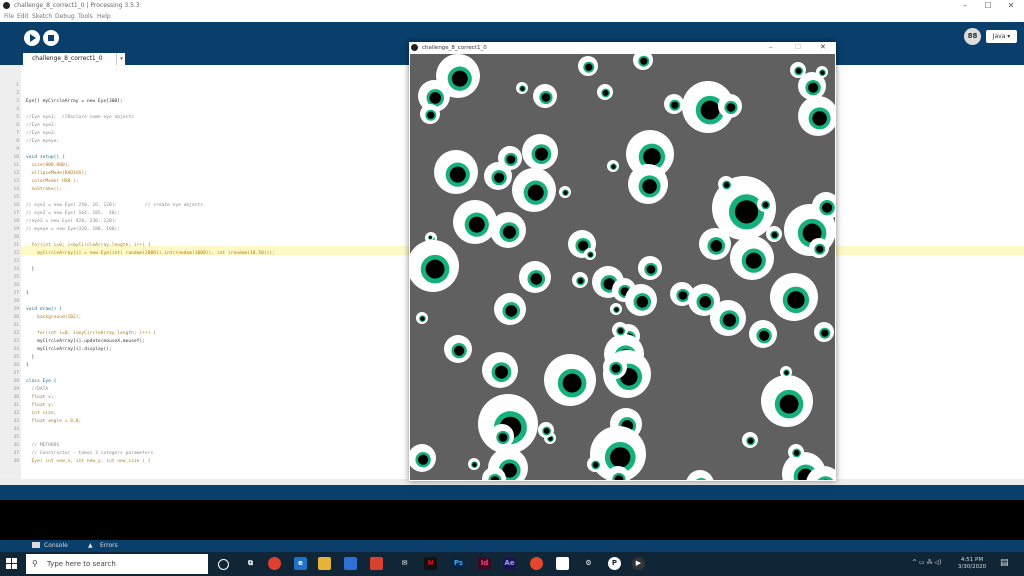 The width and height of the screenshot is (1024, 576). What do you see at coordinates (74, 102) in the screenshot?
I see `code-line: Eye[] myCircleArray = new Eye[300];` at bounding box center [74, 102].